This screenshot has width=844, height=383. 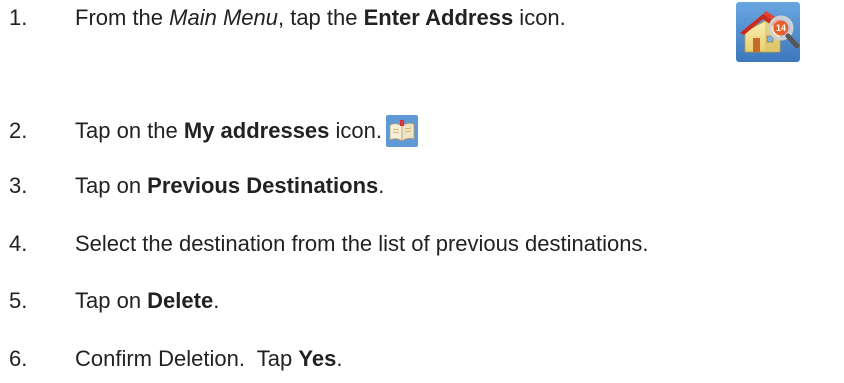 I want to click on step-text: Tap on Delete ., so click(x=147, y=301).